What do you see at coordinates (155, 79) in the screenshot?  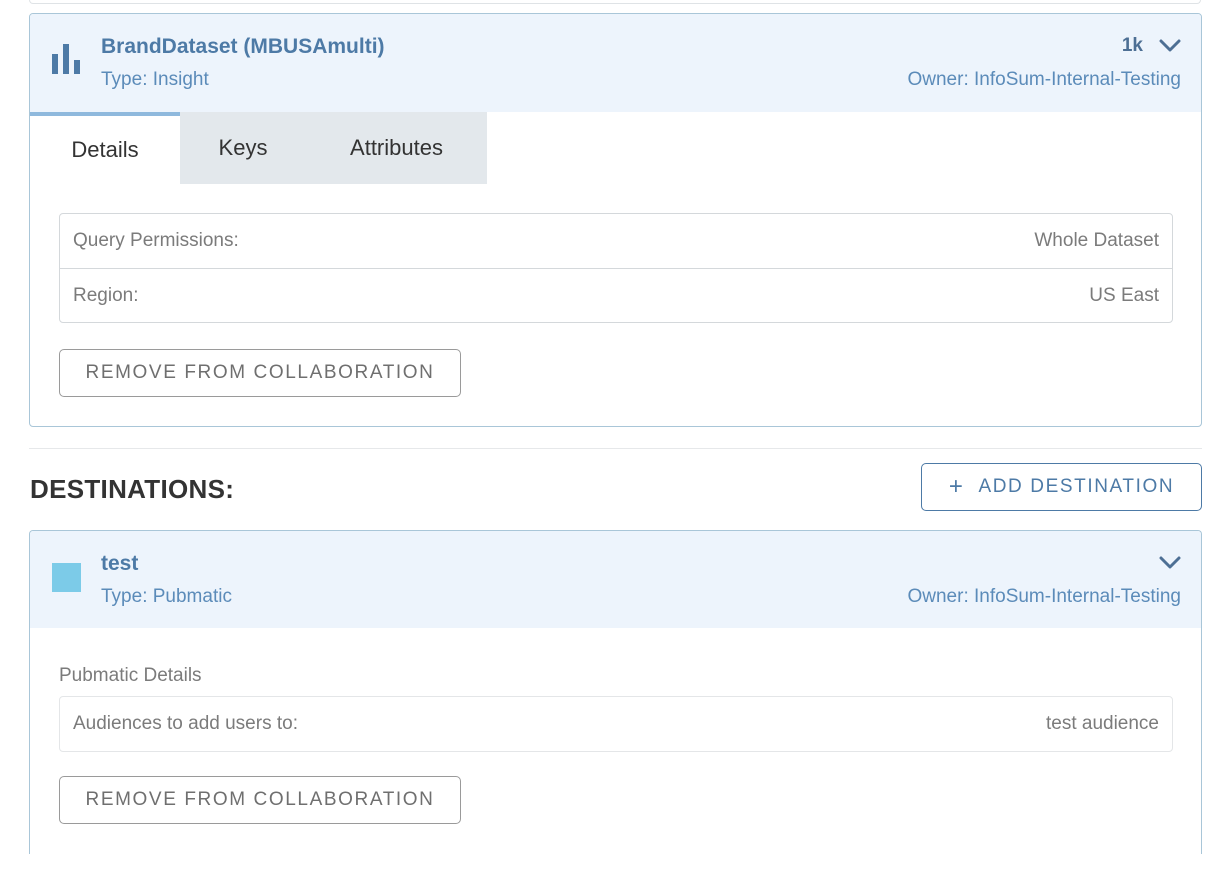 I see `dataset-type: Type: Insight` at bounding box center [155, 79].